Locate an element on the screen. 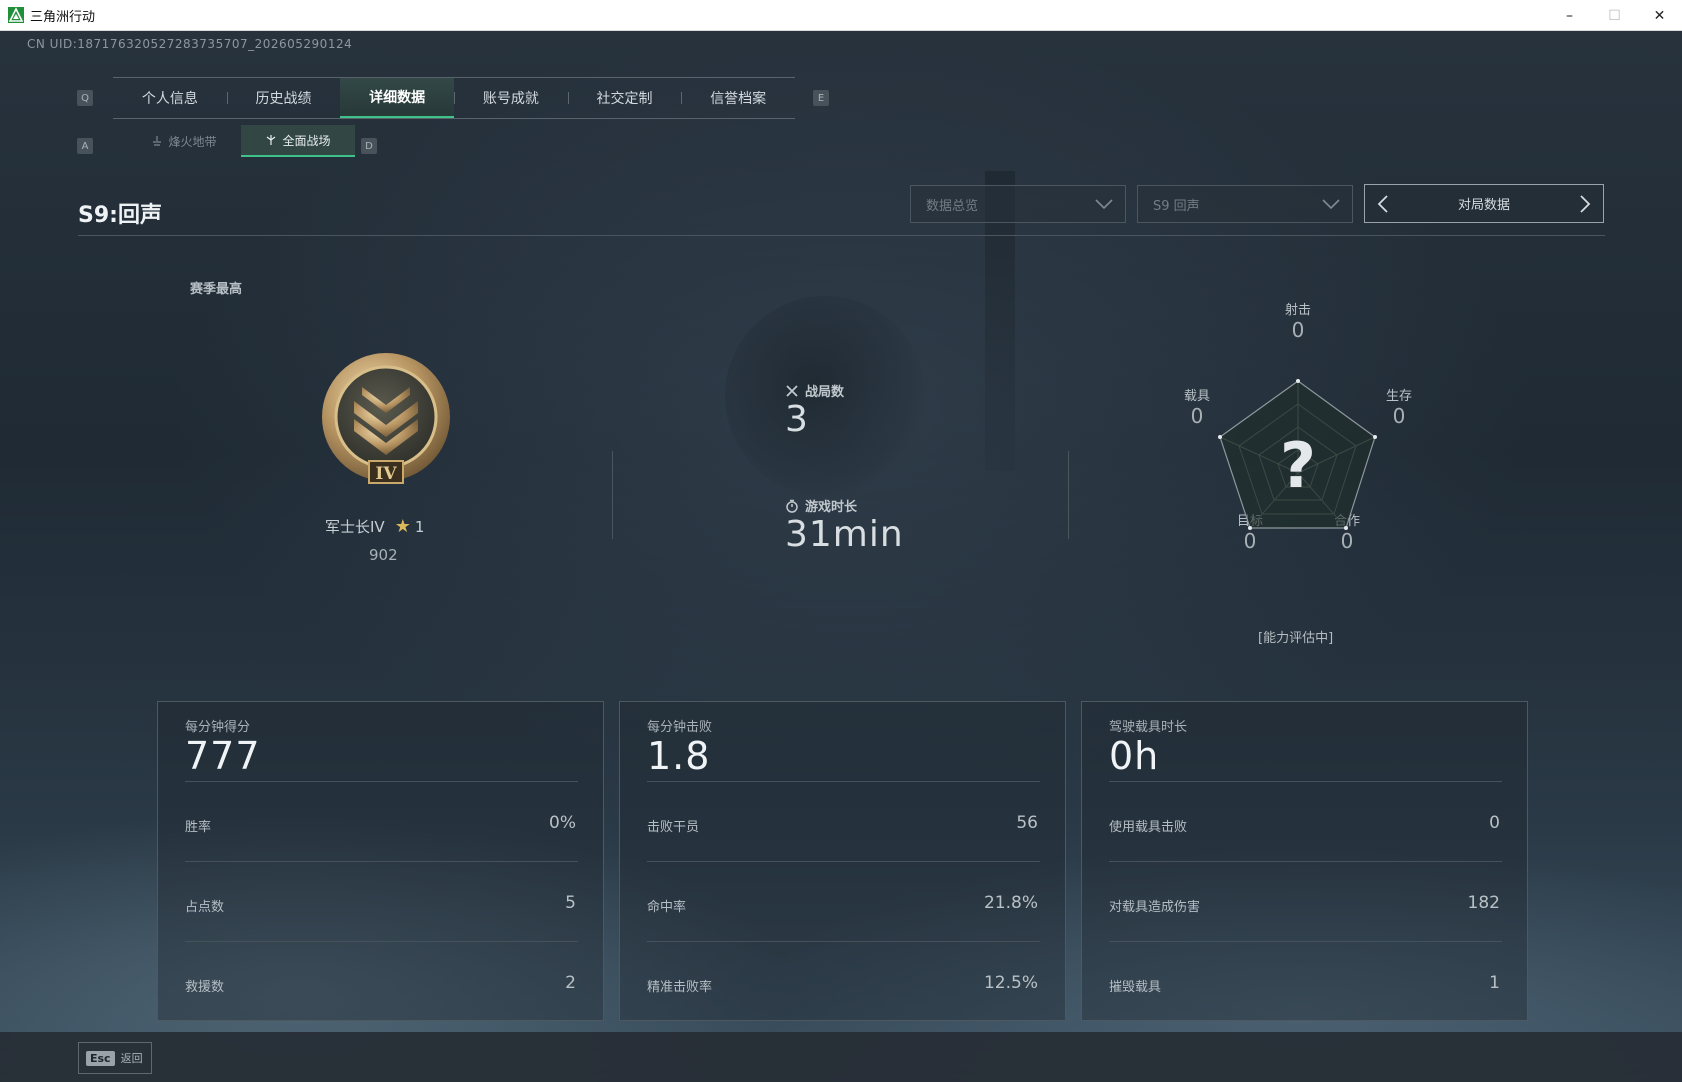 This screenshot has height=1082, width=1682. tab-operations: 烽火地带 is located at coordinates (184, 141).